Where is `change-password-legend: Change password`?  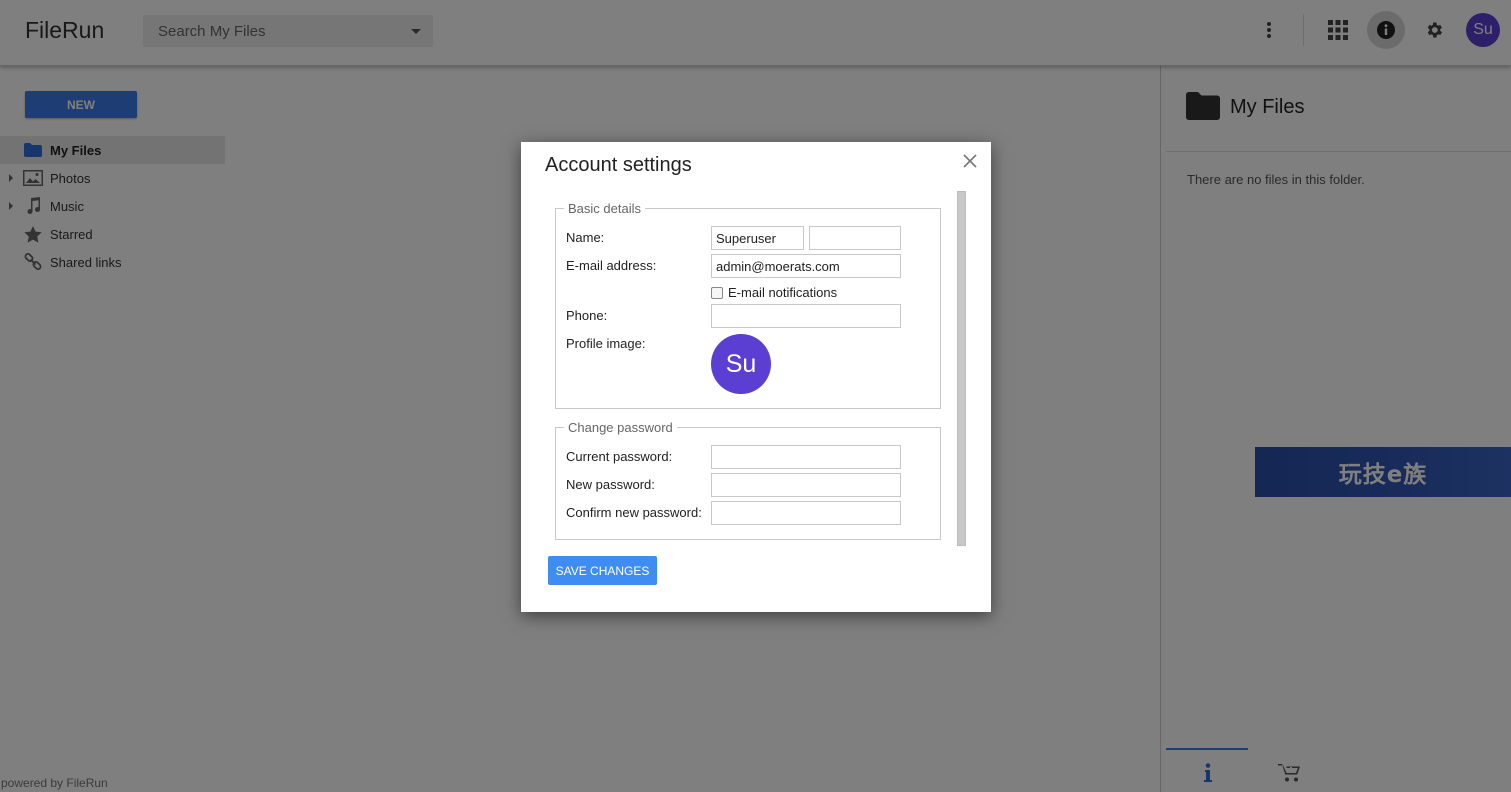
change-password-legend: Change password is located at coordinates (620, 427).